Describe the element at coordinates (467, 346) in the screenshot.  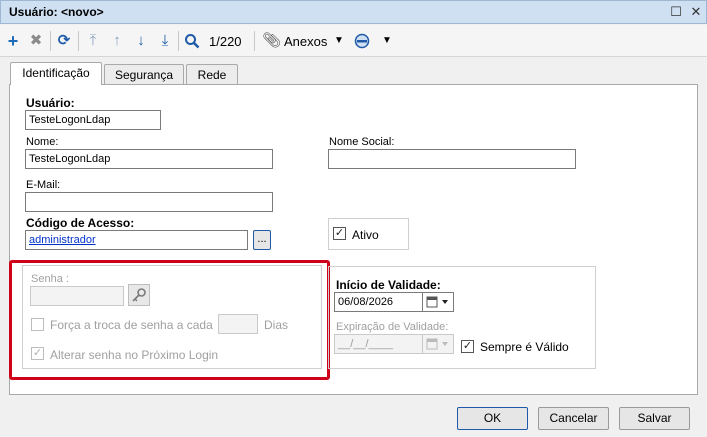
I see `sempre-valido-checkbox: ✓` at that location.